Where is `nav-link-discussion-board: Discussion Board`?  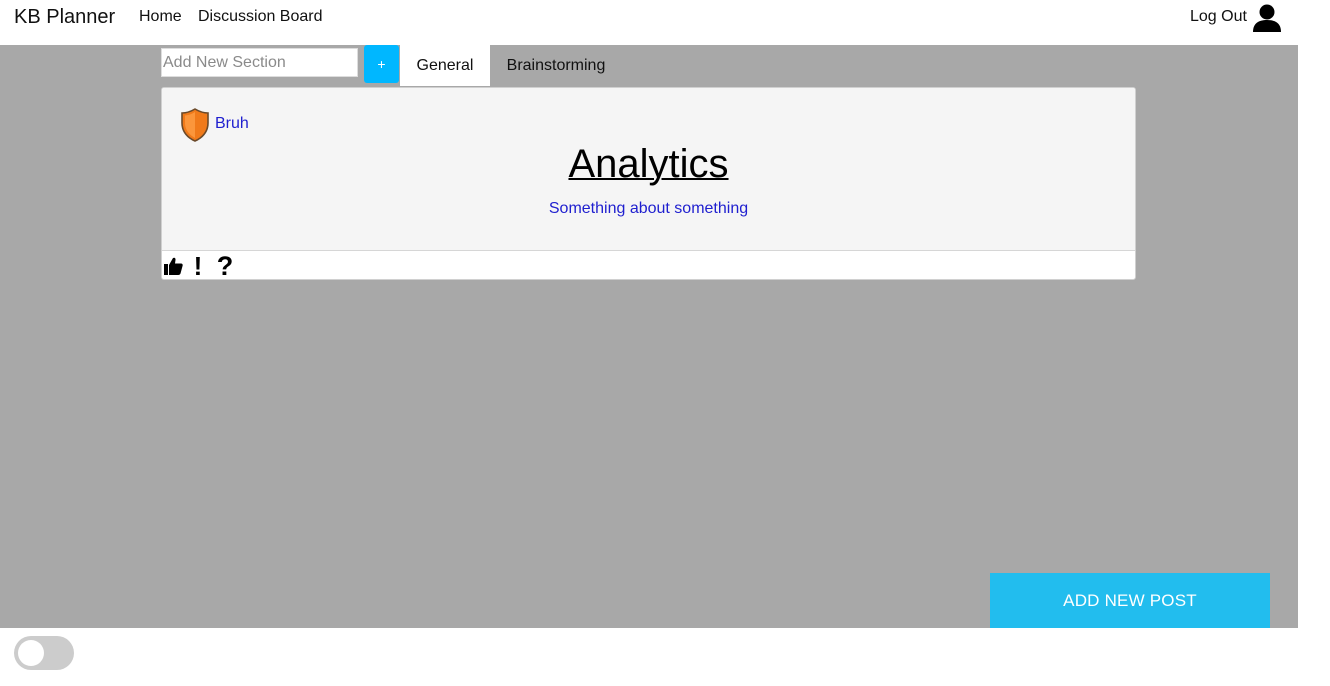
nav-link-discussion-board: Discussion Board is located at coordinates (260, 17).